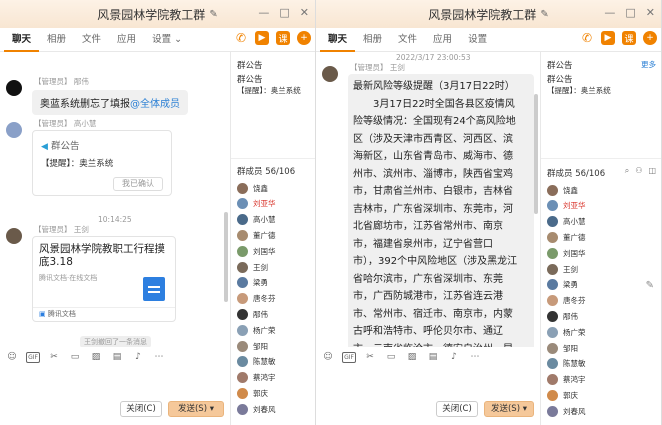 The image size is (662, 425). I want to click on member-item: 邴伟, so click(562, 316).